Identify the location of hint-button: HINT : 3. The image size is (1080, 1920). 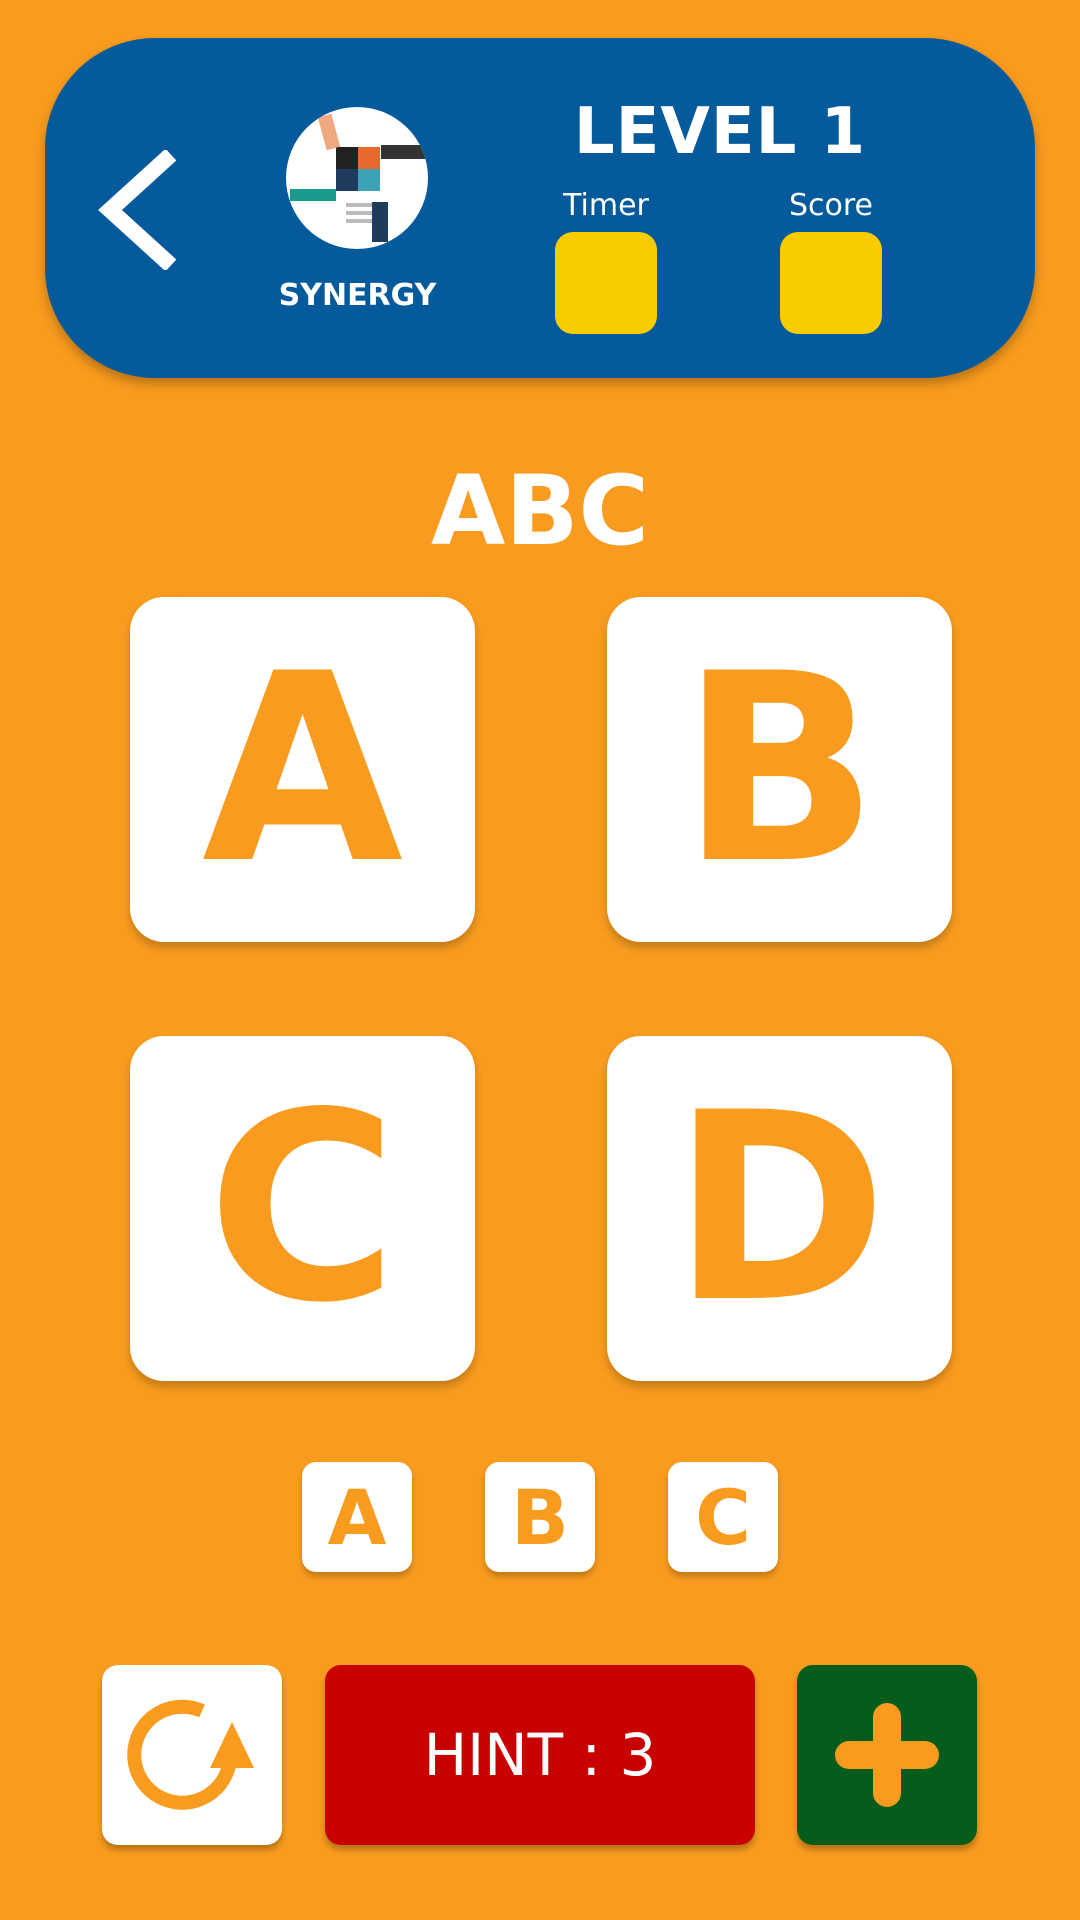
(540, 1755).